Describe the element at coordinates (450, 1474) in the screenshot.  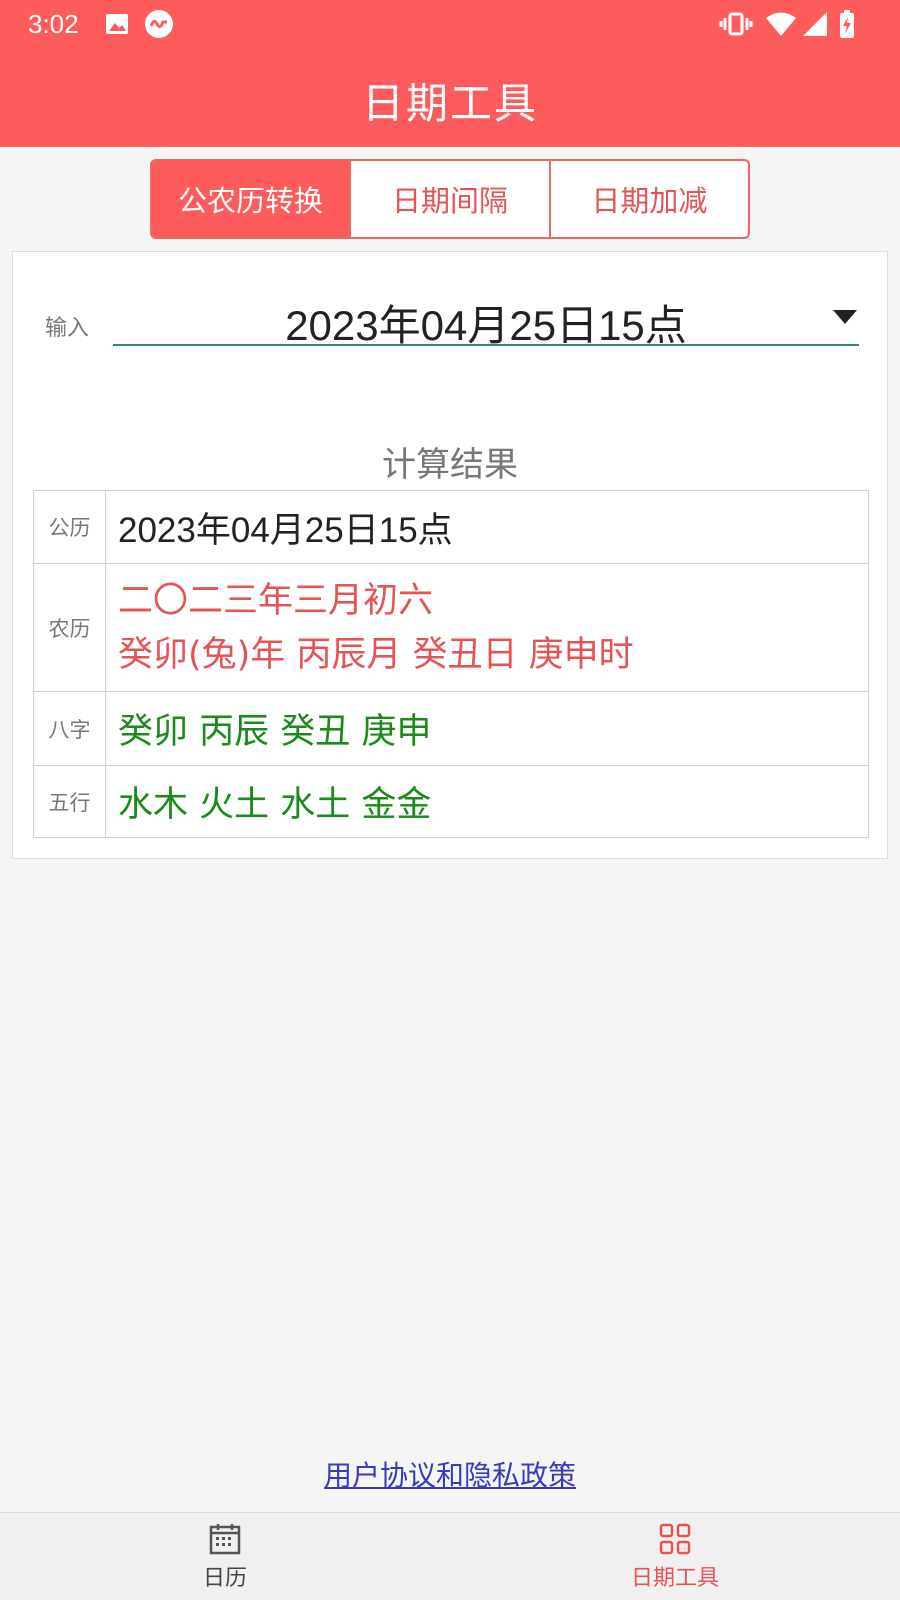
I see `privacy-policy-link: 用户协议和隐私政策` at that location.